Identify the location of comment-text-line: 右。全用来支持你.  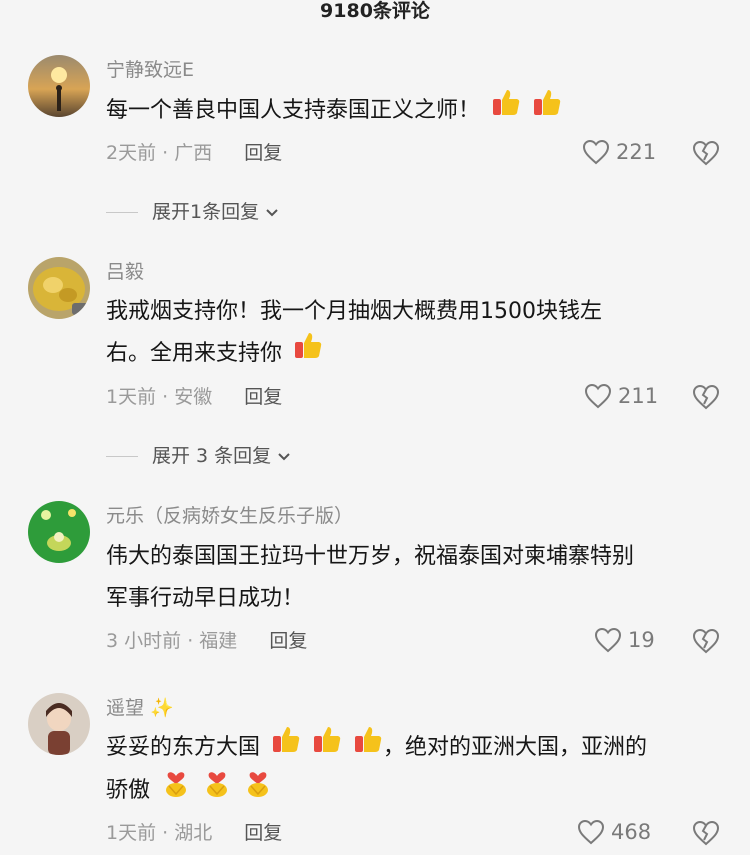
(416, 354).